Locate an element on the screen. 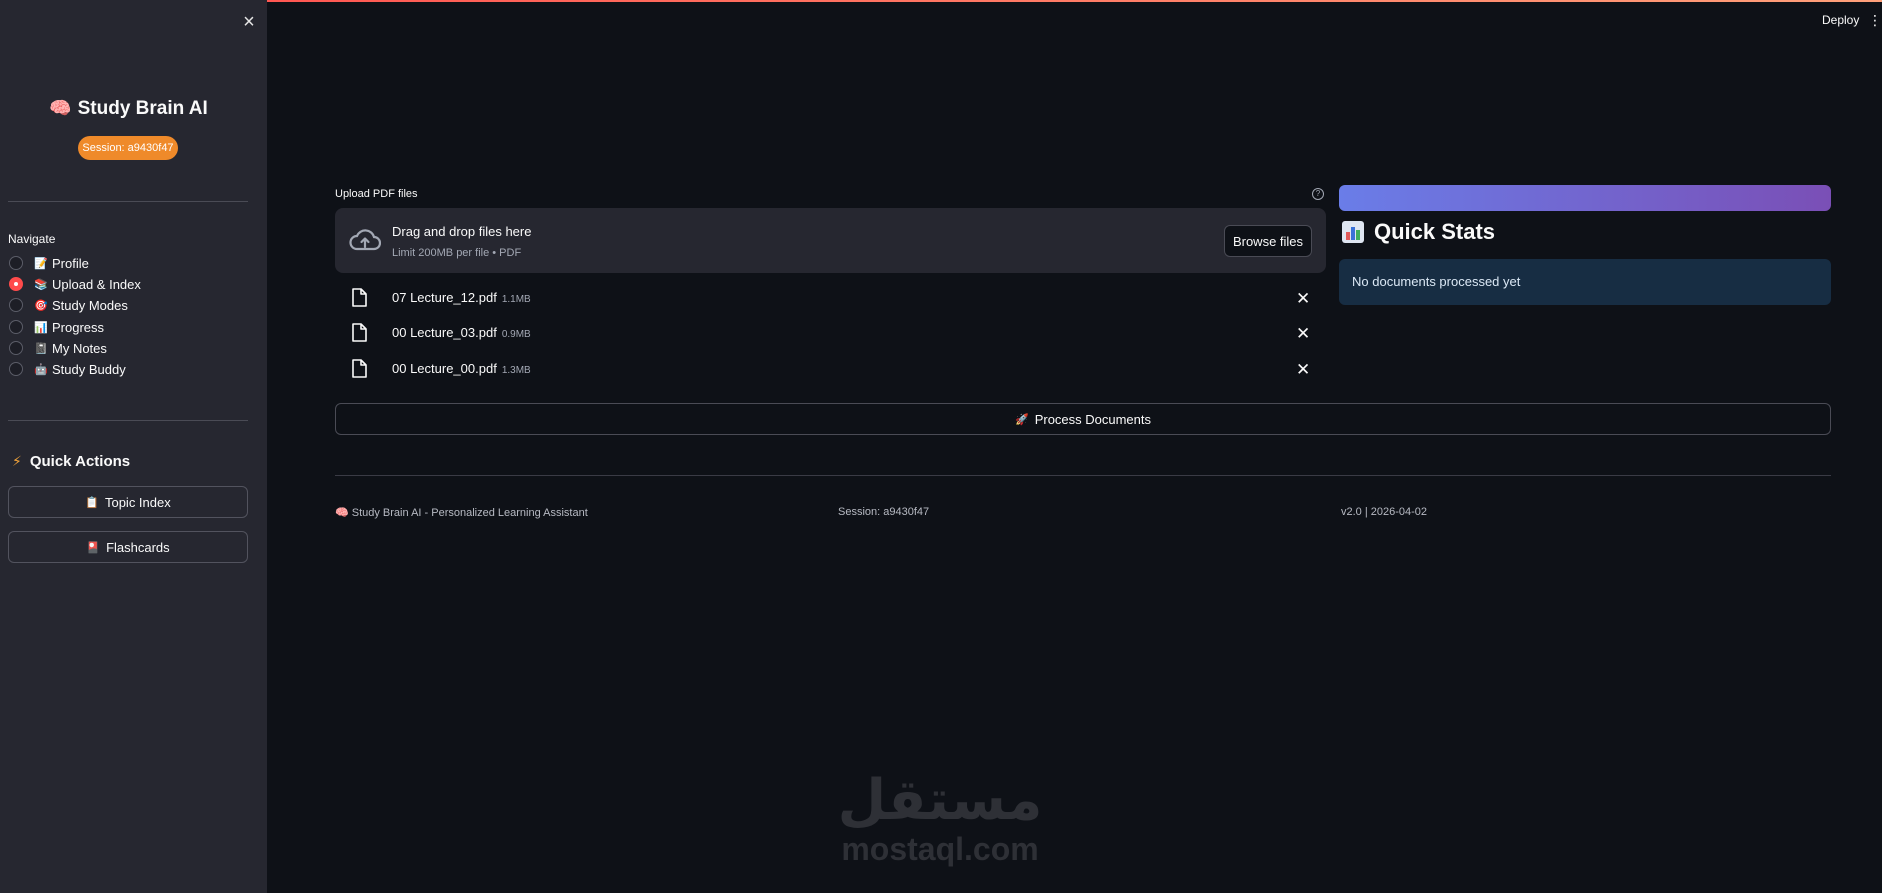 Image resolution: width=1882 pixels, height=893 pixels. stats-info-message: No documents processed yet is located at coordinates (1585, 282).